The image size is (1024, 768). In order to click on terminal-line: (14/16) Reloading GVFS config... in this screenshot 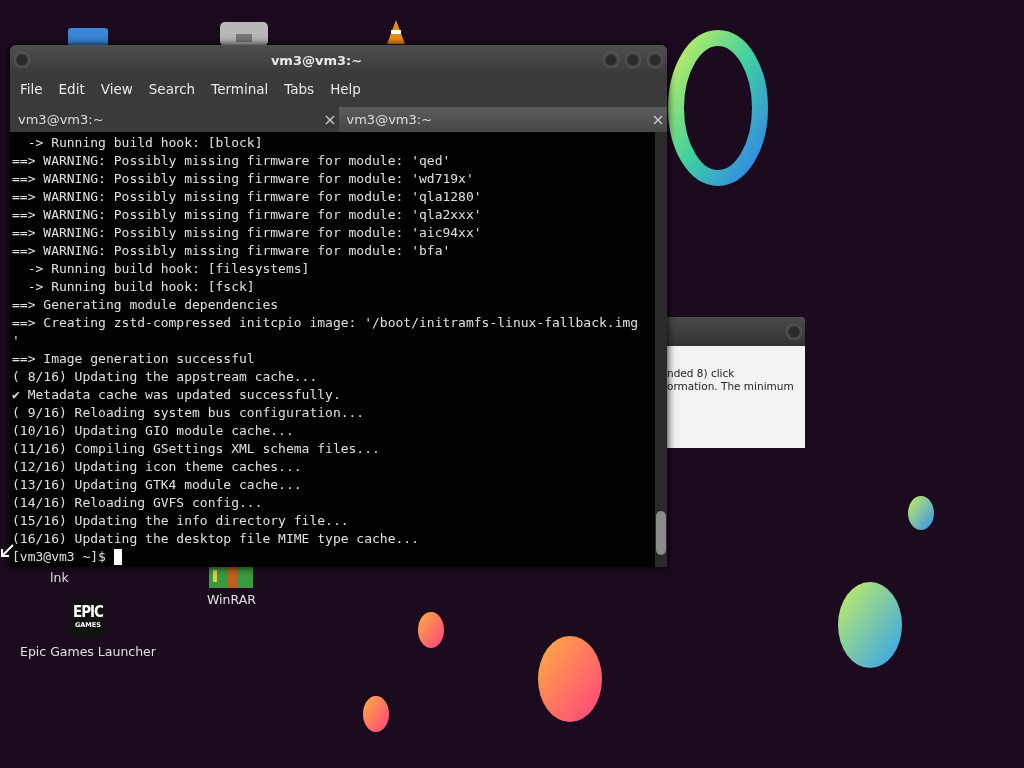, I will do `click(138, 503)`.